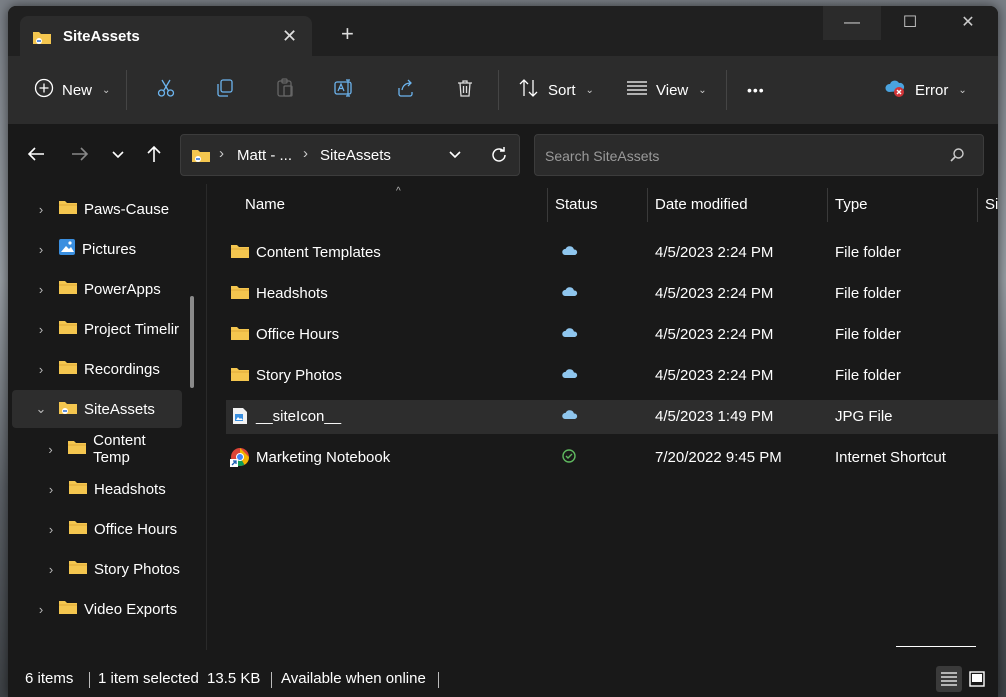  What do you see at coordinates (852, 23) in the screenshot?
I see `minimize-button: —` at bounding box center [852, 23].